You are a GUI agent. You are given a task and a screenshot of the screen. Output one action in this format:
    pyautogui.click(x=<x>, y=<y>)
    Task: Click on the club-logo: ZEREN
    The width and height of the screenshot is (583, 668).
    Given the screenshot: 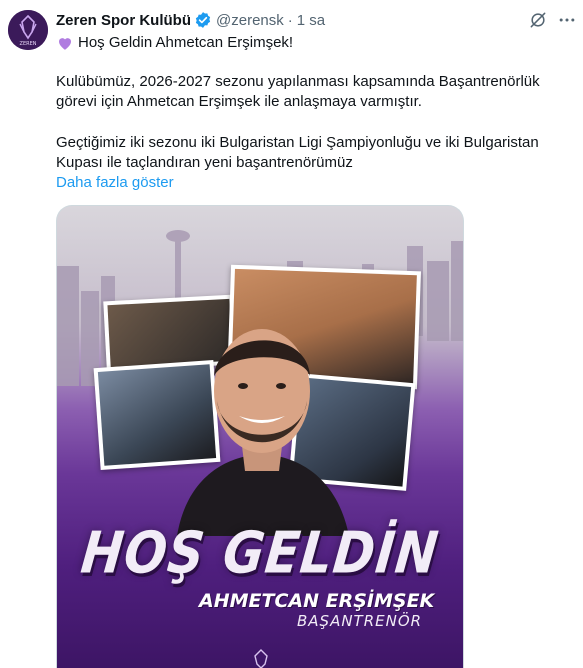 What is the action you would take?
    pyautogui.click(x=28, y=30)
    